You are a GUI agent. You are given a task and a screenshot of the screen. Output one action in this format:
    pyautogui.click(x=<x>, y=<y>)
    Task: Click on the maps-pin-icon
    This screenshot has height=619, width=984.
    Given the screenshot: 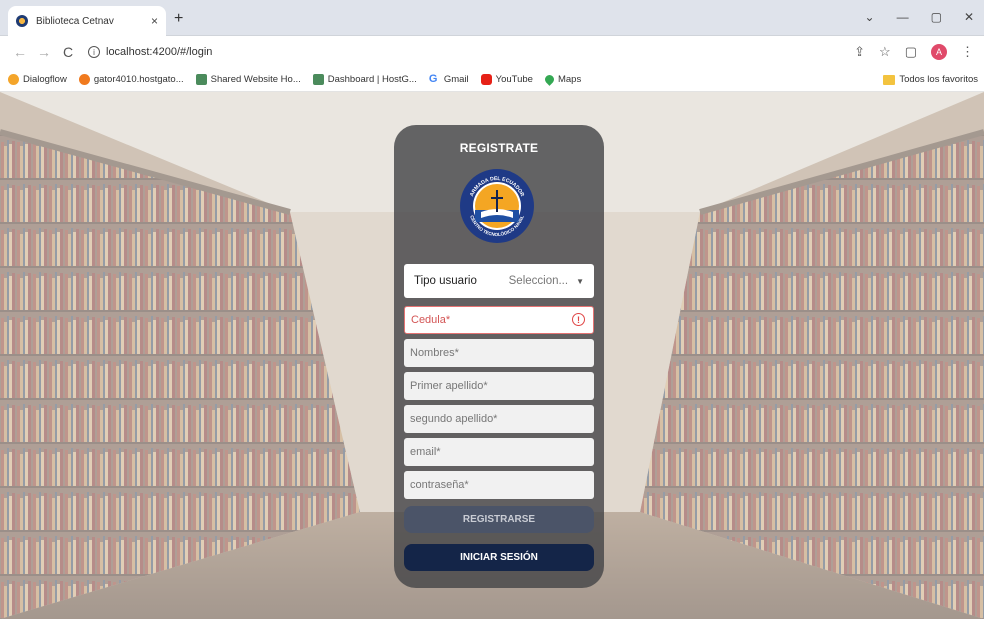 What is the action you would take?
    pyautogui.click(x=549, y=79)
    